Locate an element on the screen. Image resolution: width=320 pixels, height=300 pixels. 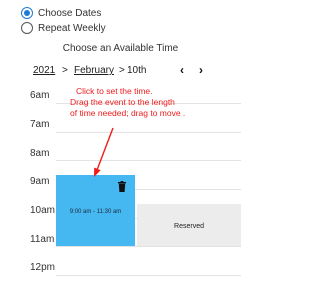
hour-label: 8am is located at coordinates (40, 153).